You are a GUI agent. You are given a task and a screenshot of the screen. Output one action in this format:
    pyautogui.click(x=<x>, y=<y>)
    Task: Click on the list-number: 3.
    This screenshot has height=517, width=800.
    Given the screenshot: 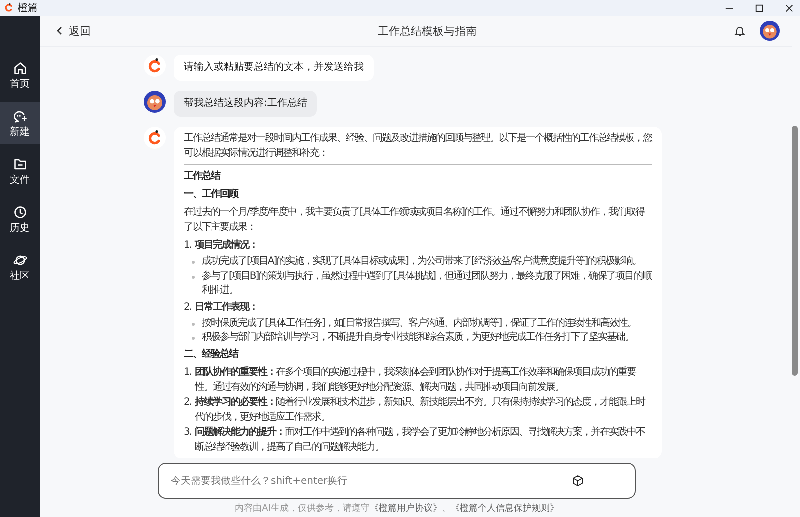 What is the action you would take?
    pyautogui.click(x=188, y=433)
    